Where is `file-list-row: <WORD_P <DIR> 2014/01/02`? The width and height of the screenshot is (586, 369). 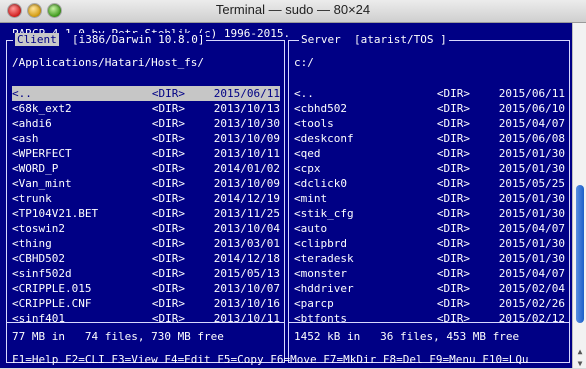 file-list-row: <WORD_P <DIR> 2014/01/02 is located at coordinates (146, 168).